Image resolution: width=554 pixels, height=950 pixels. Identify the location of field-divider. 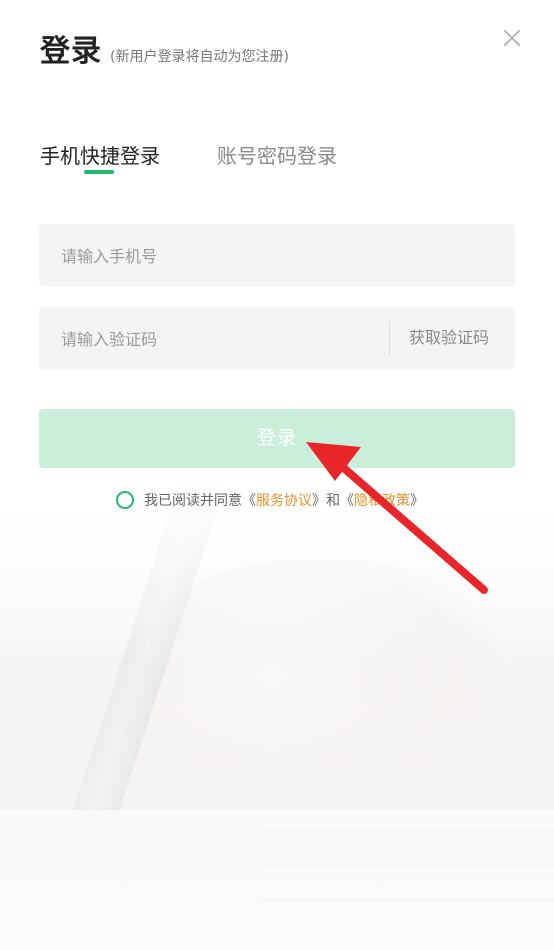
(389, 338).